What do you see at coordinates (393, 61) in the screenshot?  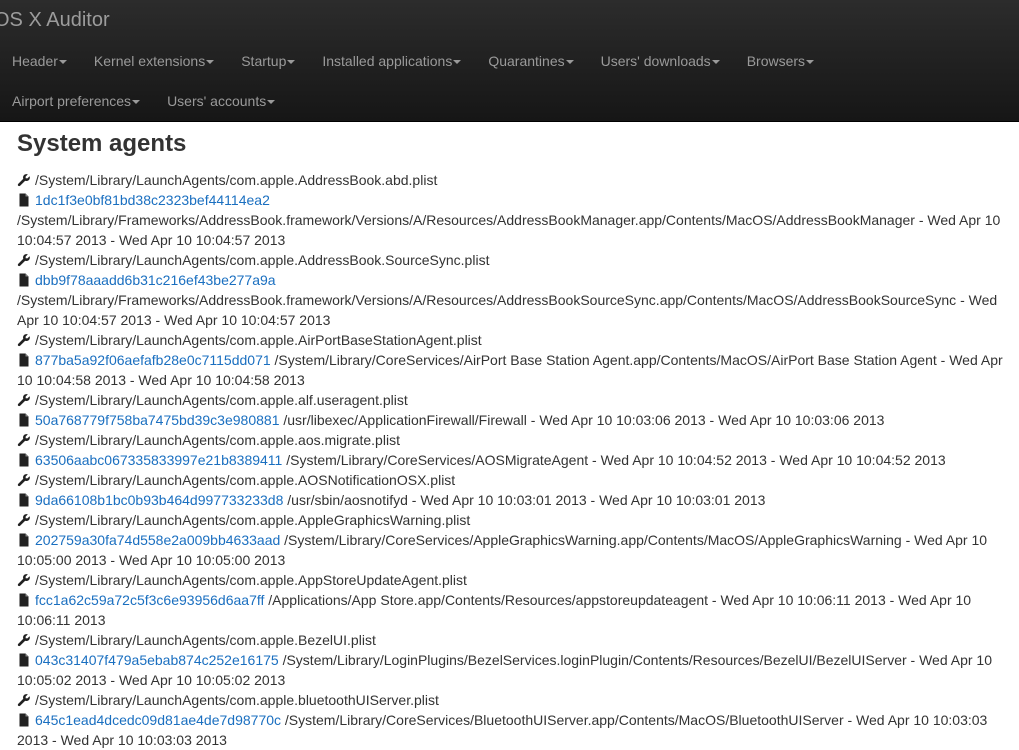 I see `nav-installed-applications: Installed applications` at bounding box center [393, 61].